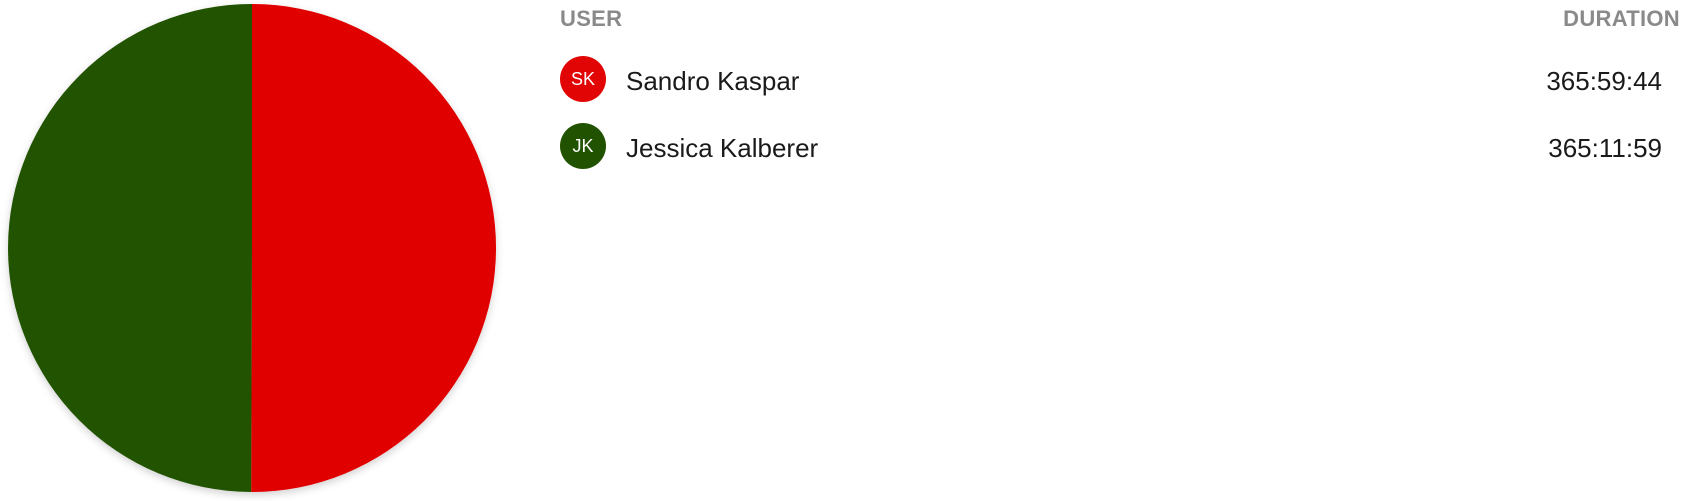 This screenshot has height=501, width=1686. I want to click on user-duration: 365:11:59, so click(1605, 148).